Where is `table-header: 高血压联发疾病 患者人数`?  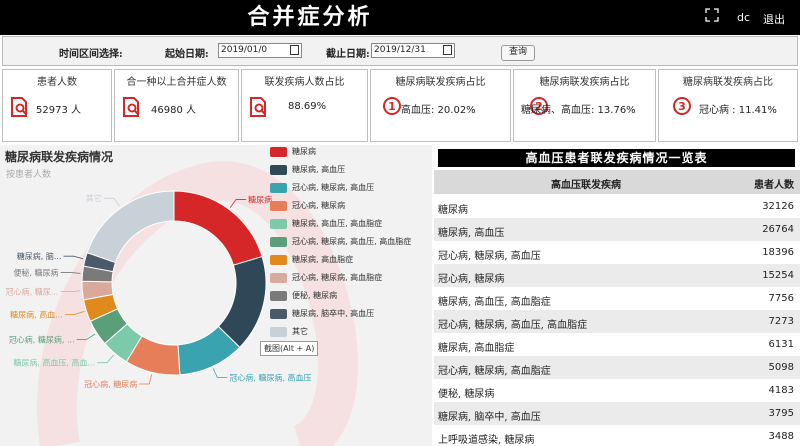 table-header: 高血压联发疾病 患者人数 is located at coordinates (617, 182).